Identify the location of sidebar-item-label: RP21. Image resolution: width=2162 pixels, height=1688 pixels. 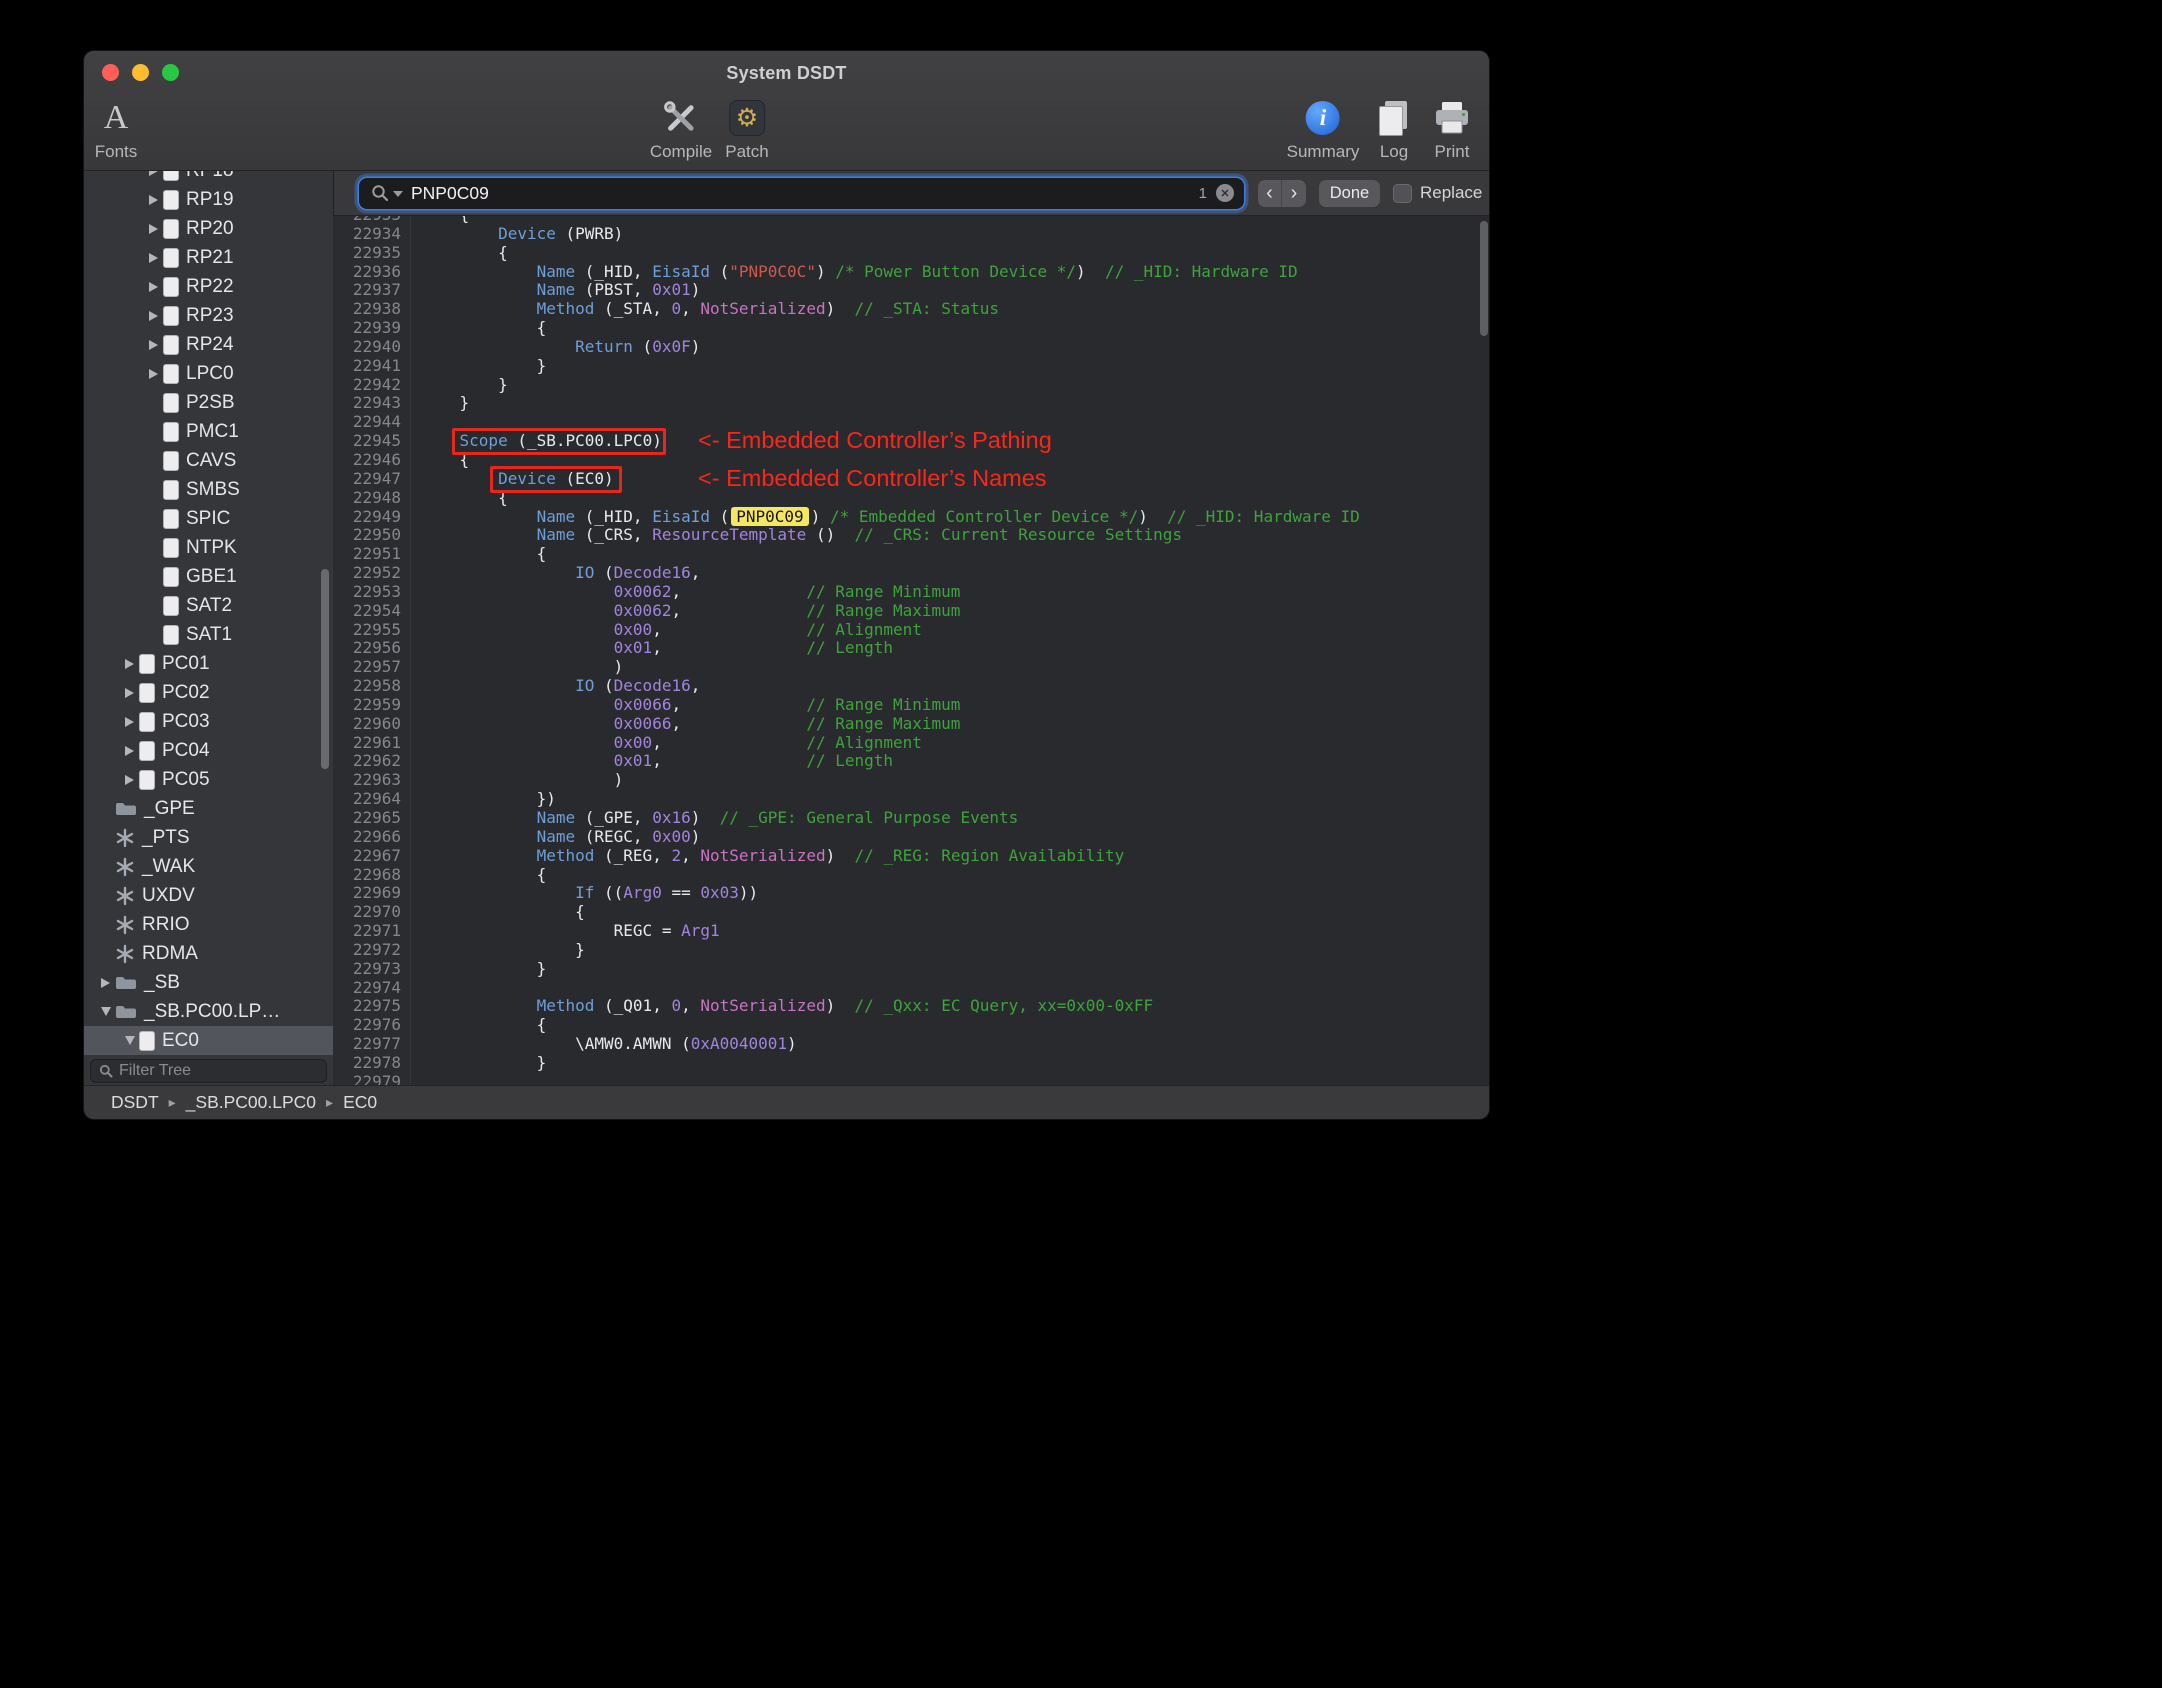
(210, 257).